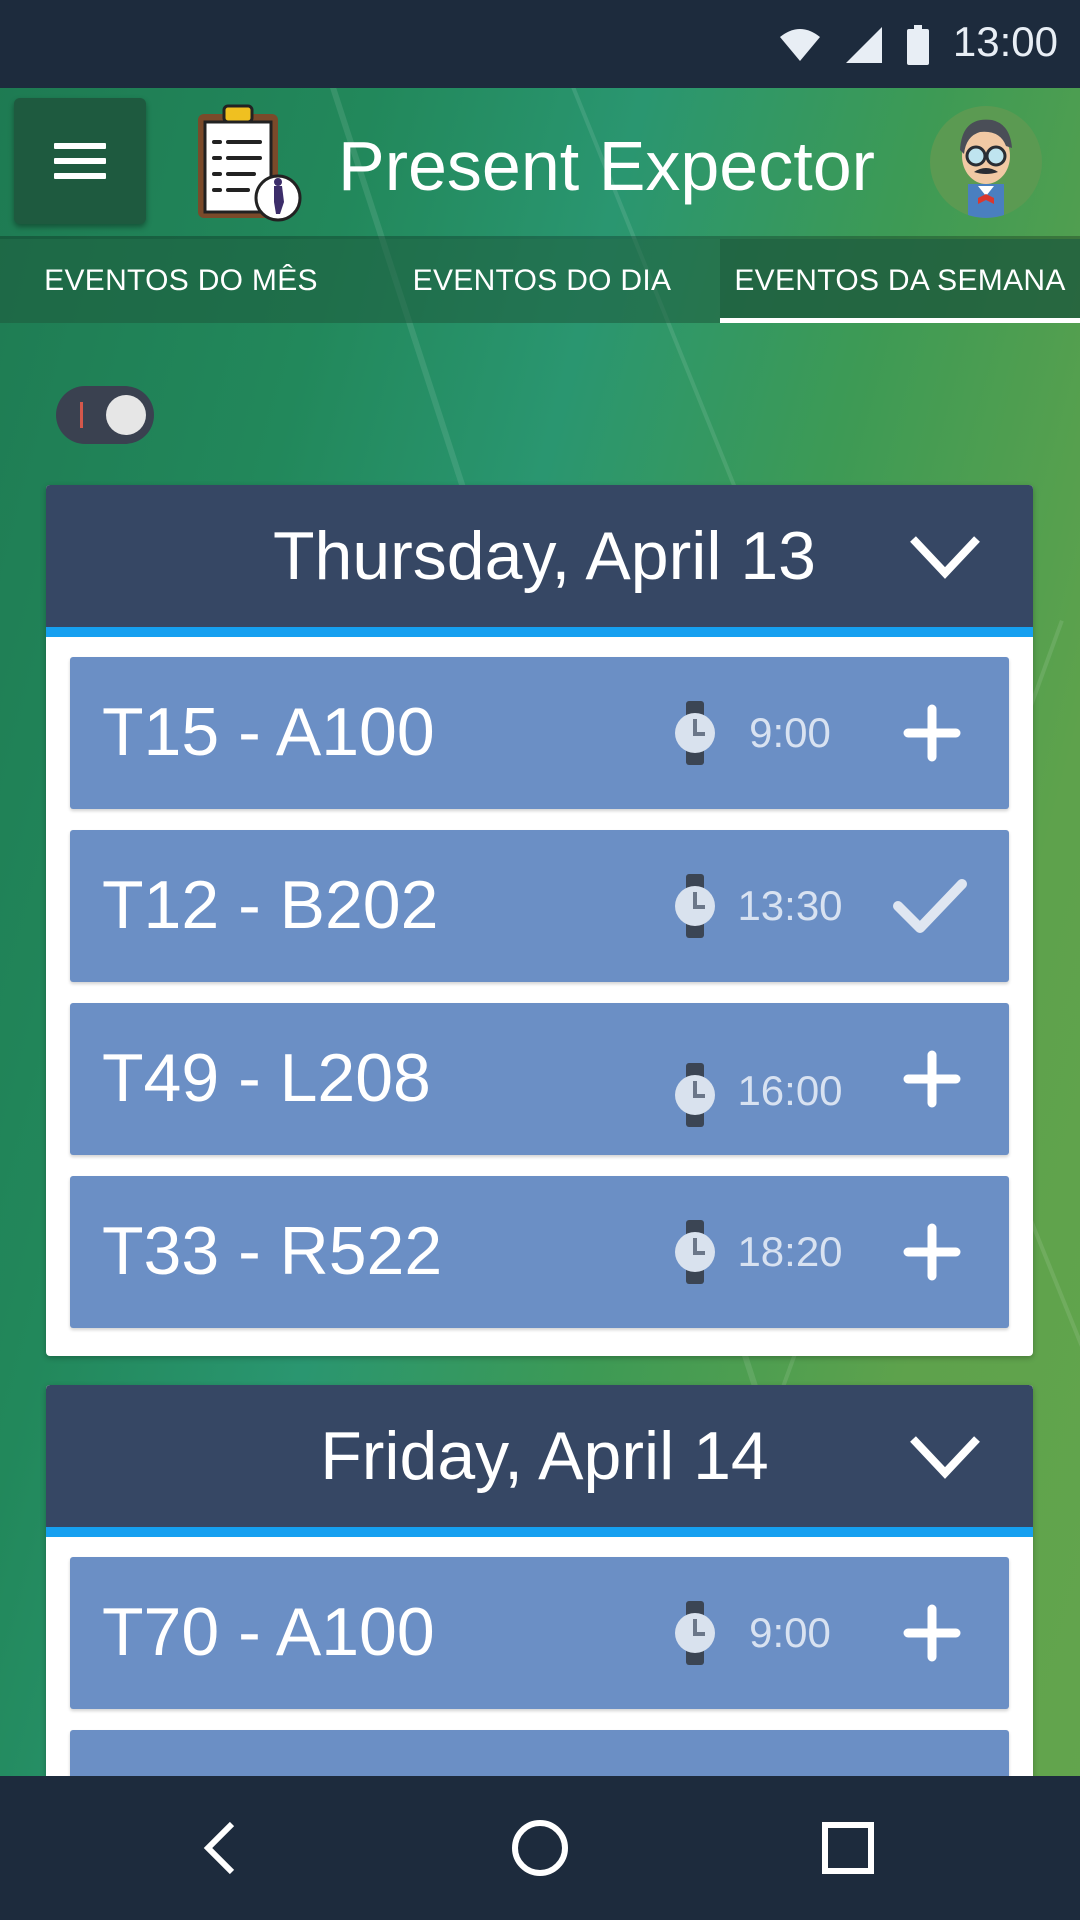 The height and width of the screenshot is (1920, 1080). Describe the element at coordinates (105, 415) in the screenshot. I see `filter-toggle` at that location.